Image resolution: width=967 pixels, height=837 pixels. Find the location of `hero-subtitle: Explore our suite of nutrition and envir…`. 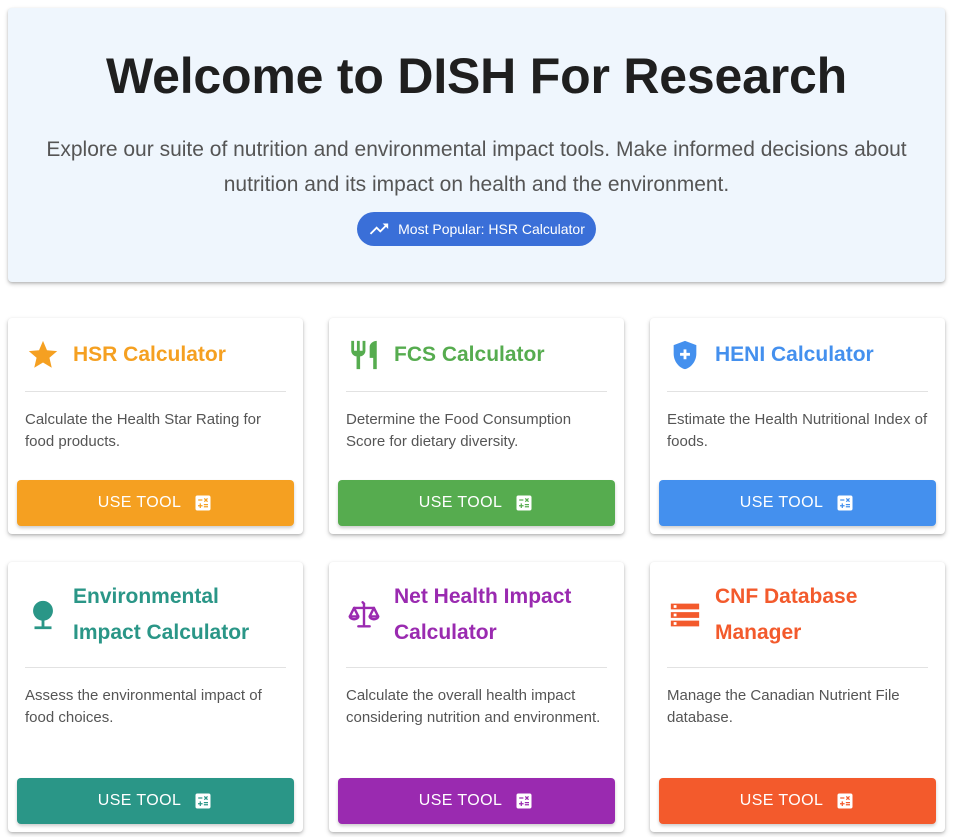

hero-subtitle: Explore our suite of nutrition and envir… is located at coordinates (476, 167).